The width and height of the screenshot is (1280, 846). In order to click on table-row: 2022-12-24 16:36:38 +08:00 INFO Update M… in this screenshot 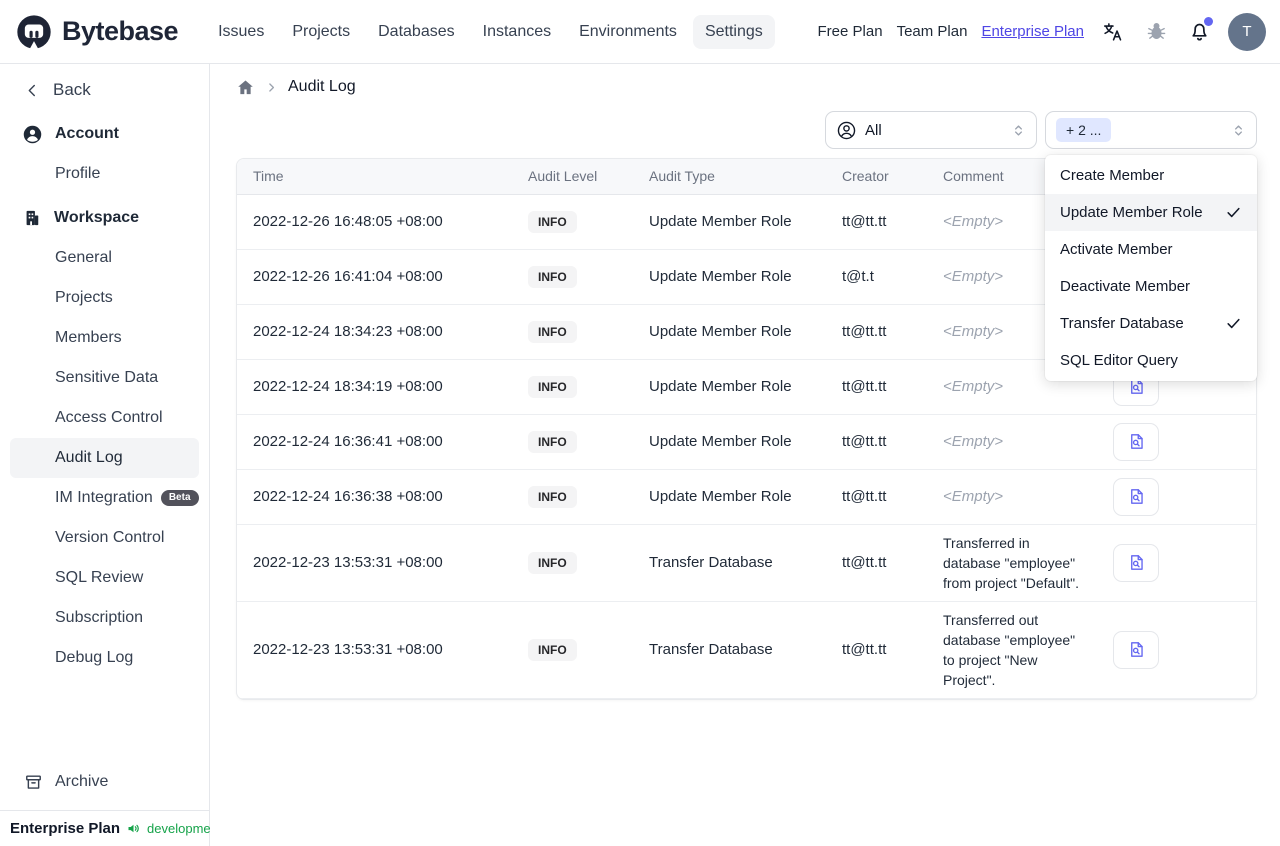, I will do `click(746, 496)`.